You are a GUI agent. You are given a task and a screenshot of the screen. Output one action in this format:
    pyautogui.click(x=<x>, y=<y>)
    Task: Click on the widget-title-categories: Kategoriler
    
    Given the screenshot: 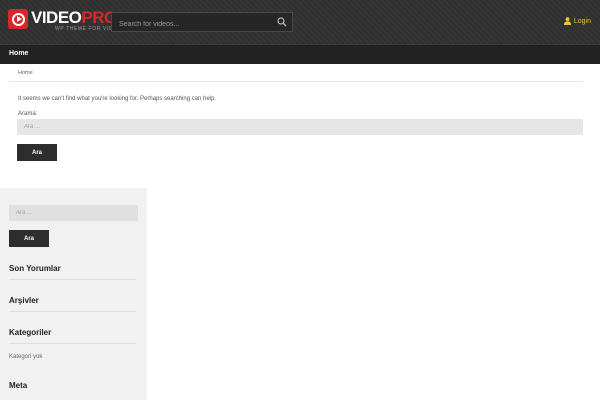 What is the action you would take?
    pyautogui.click(x=30, y=332)
    